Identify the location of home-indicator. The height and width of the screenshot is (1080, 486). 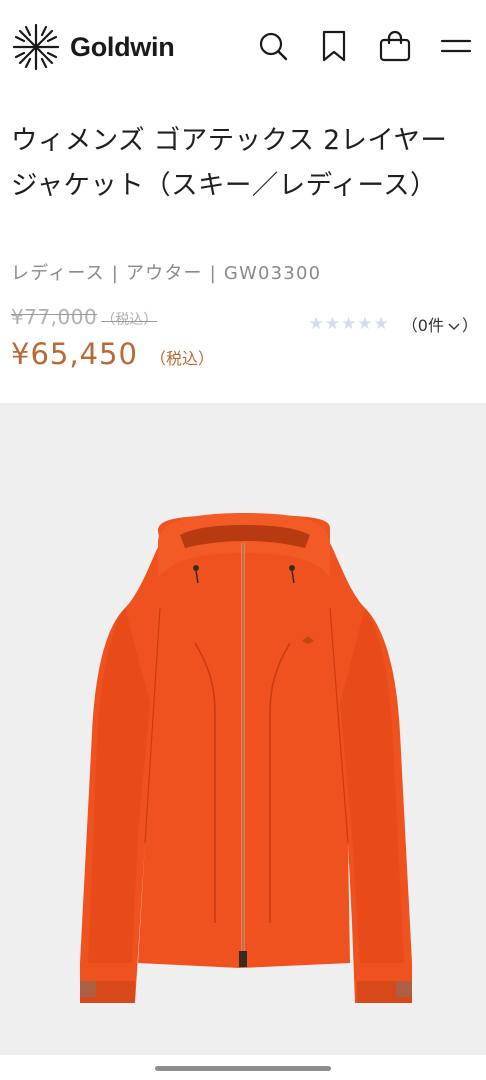
(243, 1068).